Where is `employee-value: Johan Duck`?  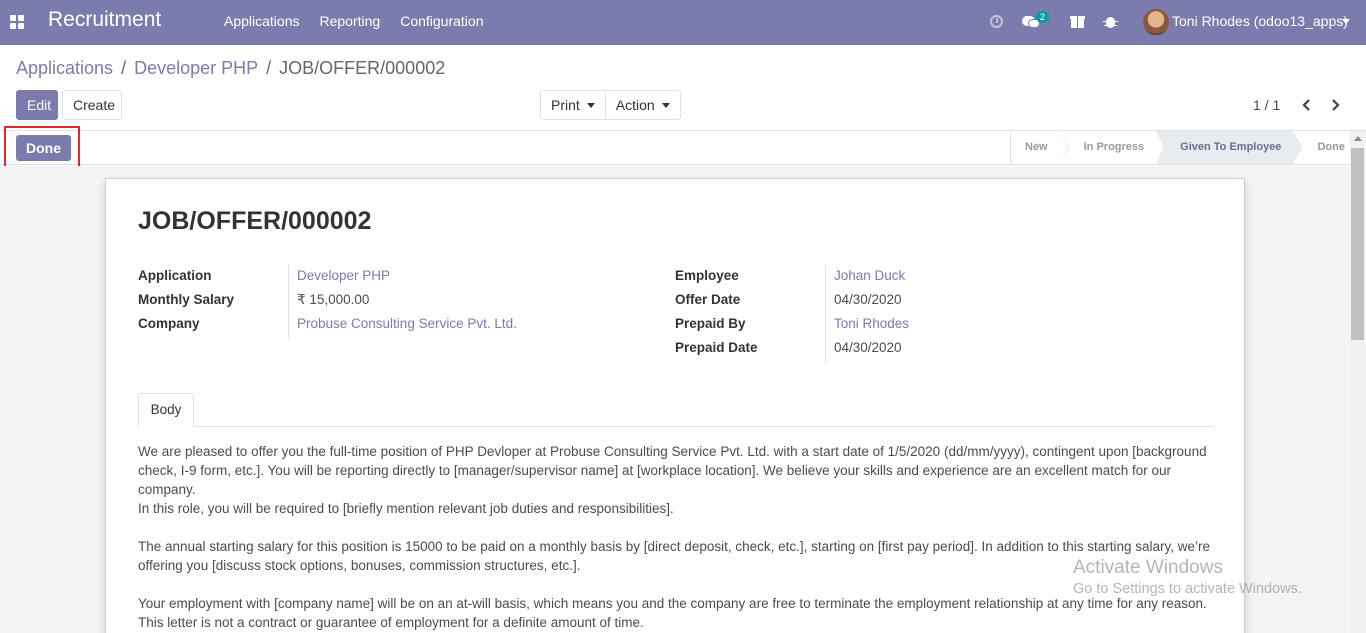 employee-value: Johan Duck is located at coordinates (869, 275).